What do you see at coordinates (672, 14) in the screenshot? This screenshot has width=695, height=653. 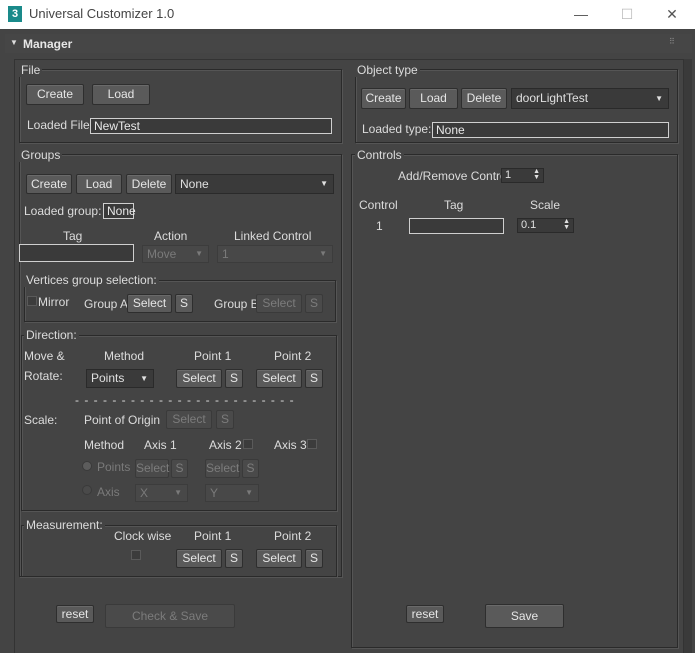 I see `close-button: ✕` at bounding box center [672, 14].